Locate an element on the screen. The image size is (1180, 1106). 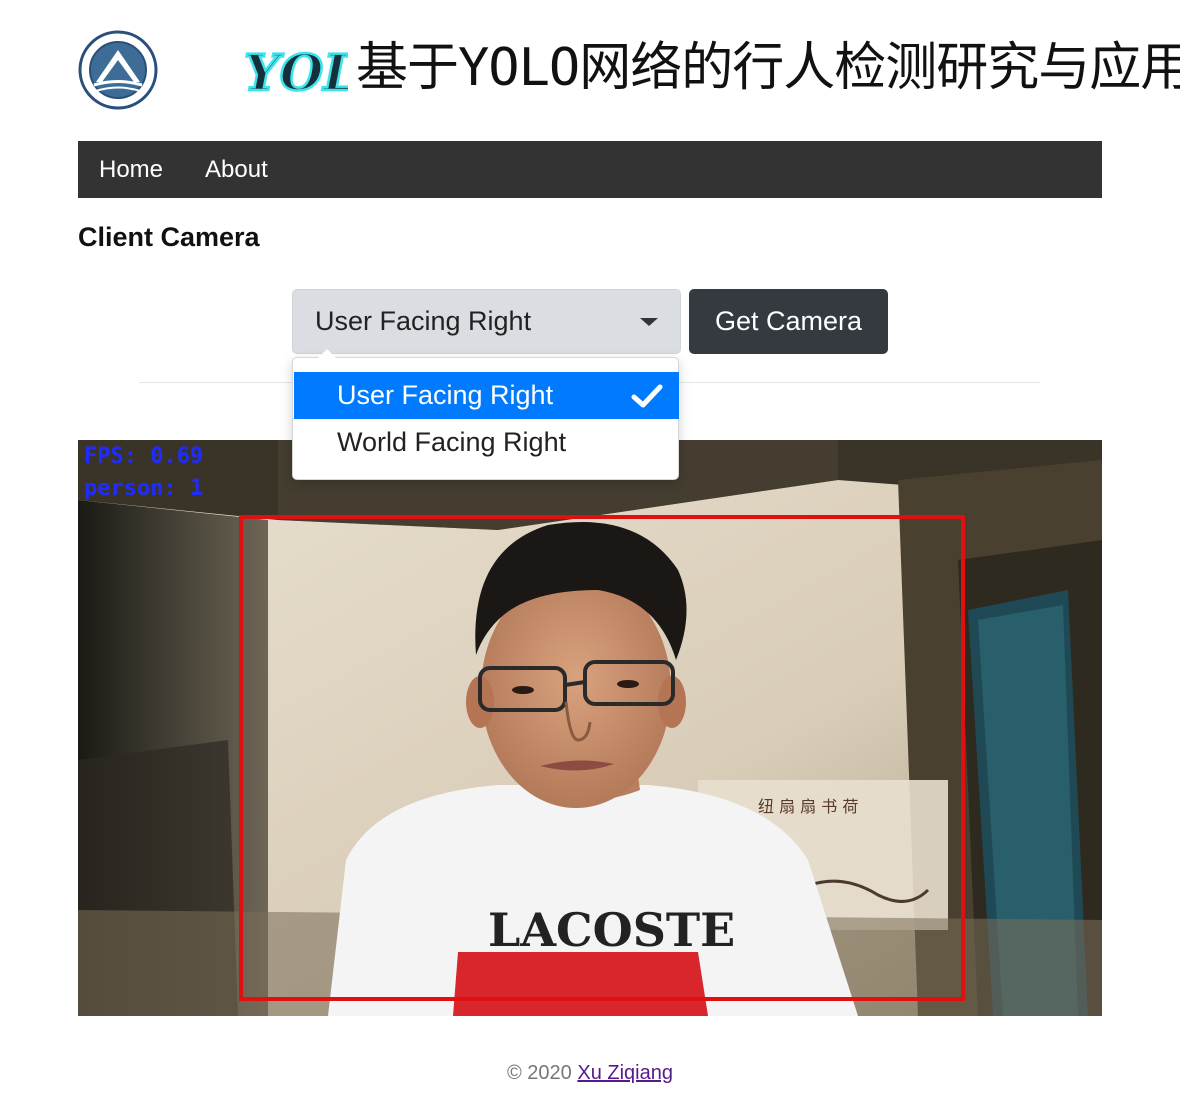
dropdown-option-label: User Facing Right is located at coordinates (445, 395).